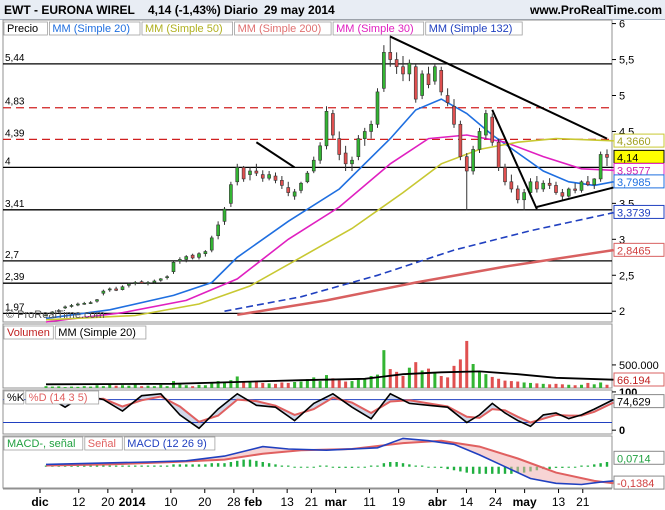 The image size is (665, 510). Describe the element at coordinates (639, 366) in the screenshot. I see `volume-ytick-label: 500.000` at that location.